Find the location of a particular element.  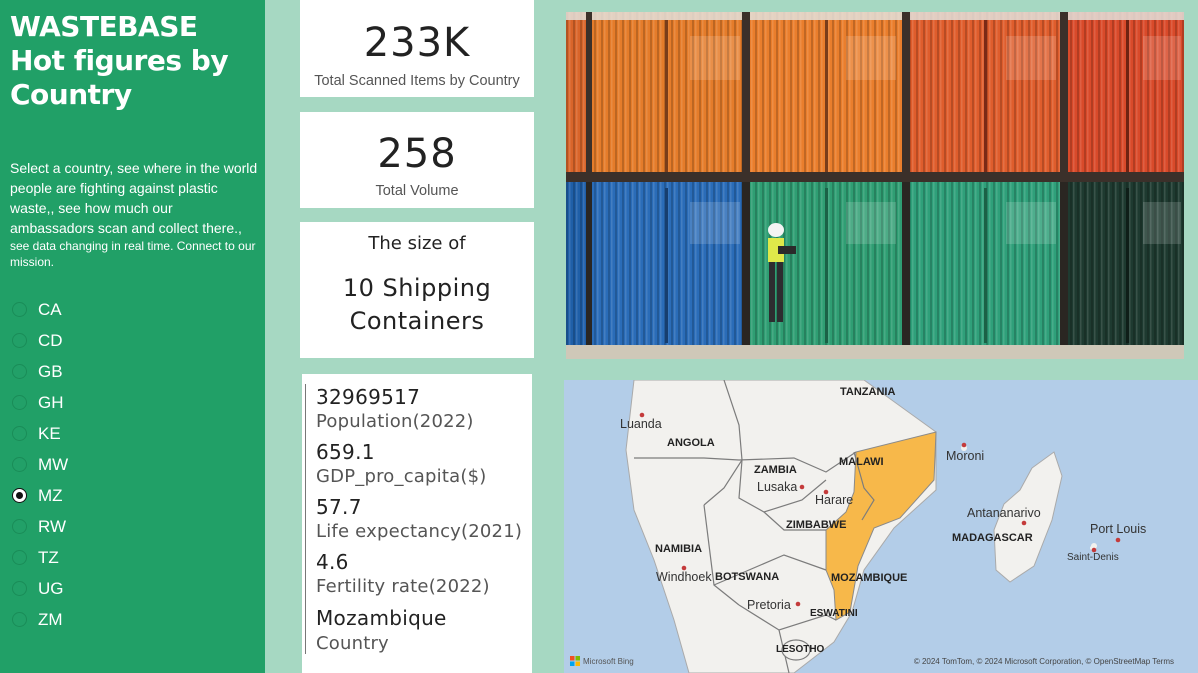

brand-name: WASTEBASE is located at coordinates (104, 26).